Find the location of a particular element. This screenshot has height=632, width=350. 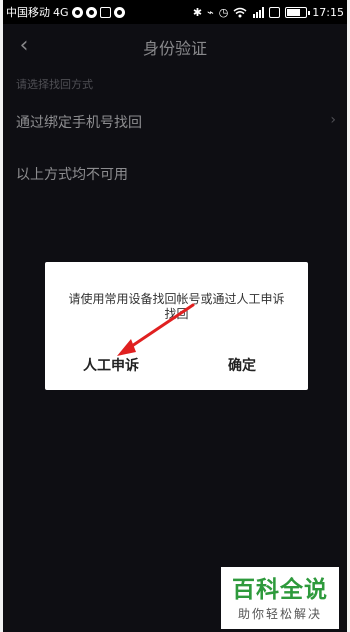

sim-icon is located at coordinates (275, 12).